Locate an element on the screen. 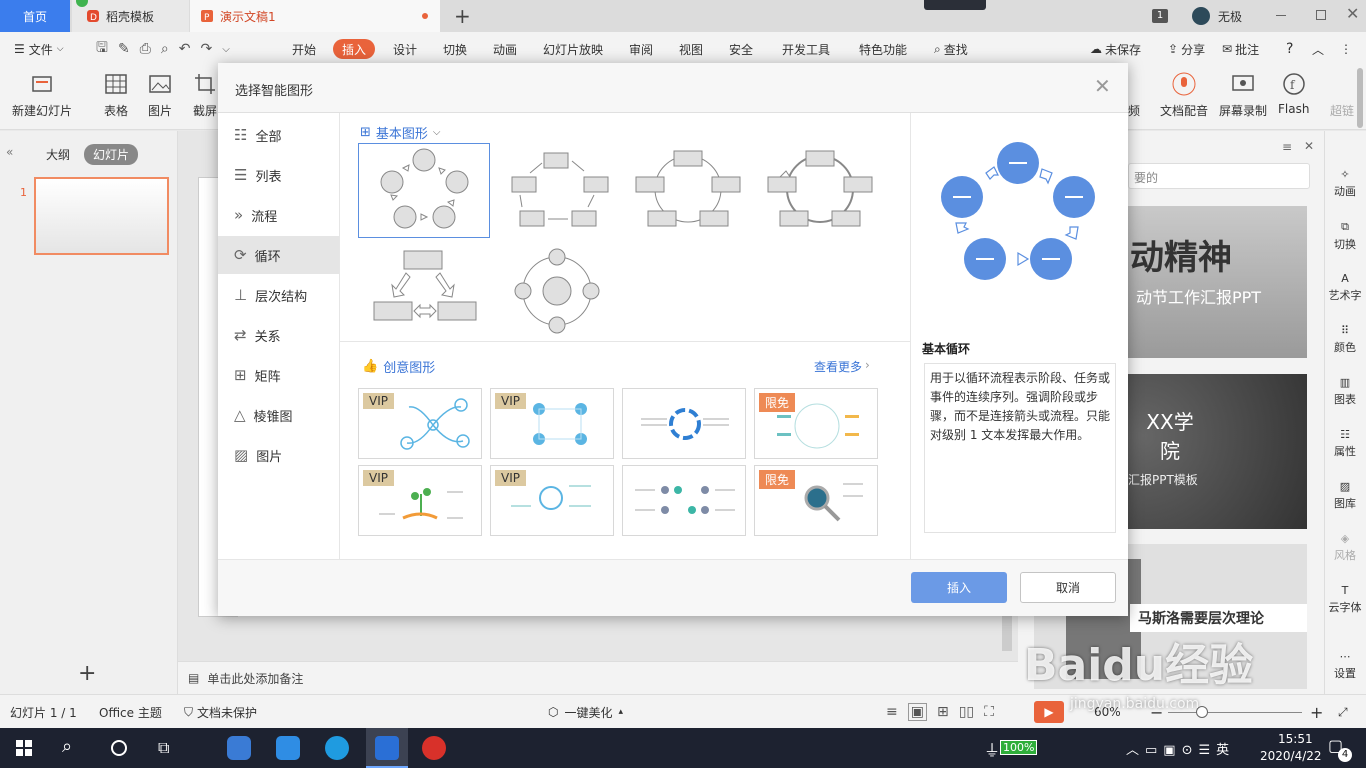  menu-design: 设计 is located at coordinates (405, 49).